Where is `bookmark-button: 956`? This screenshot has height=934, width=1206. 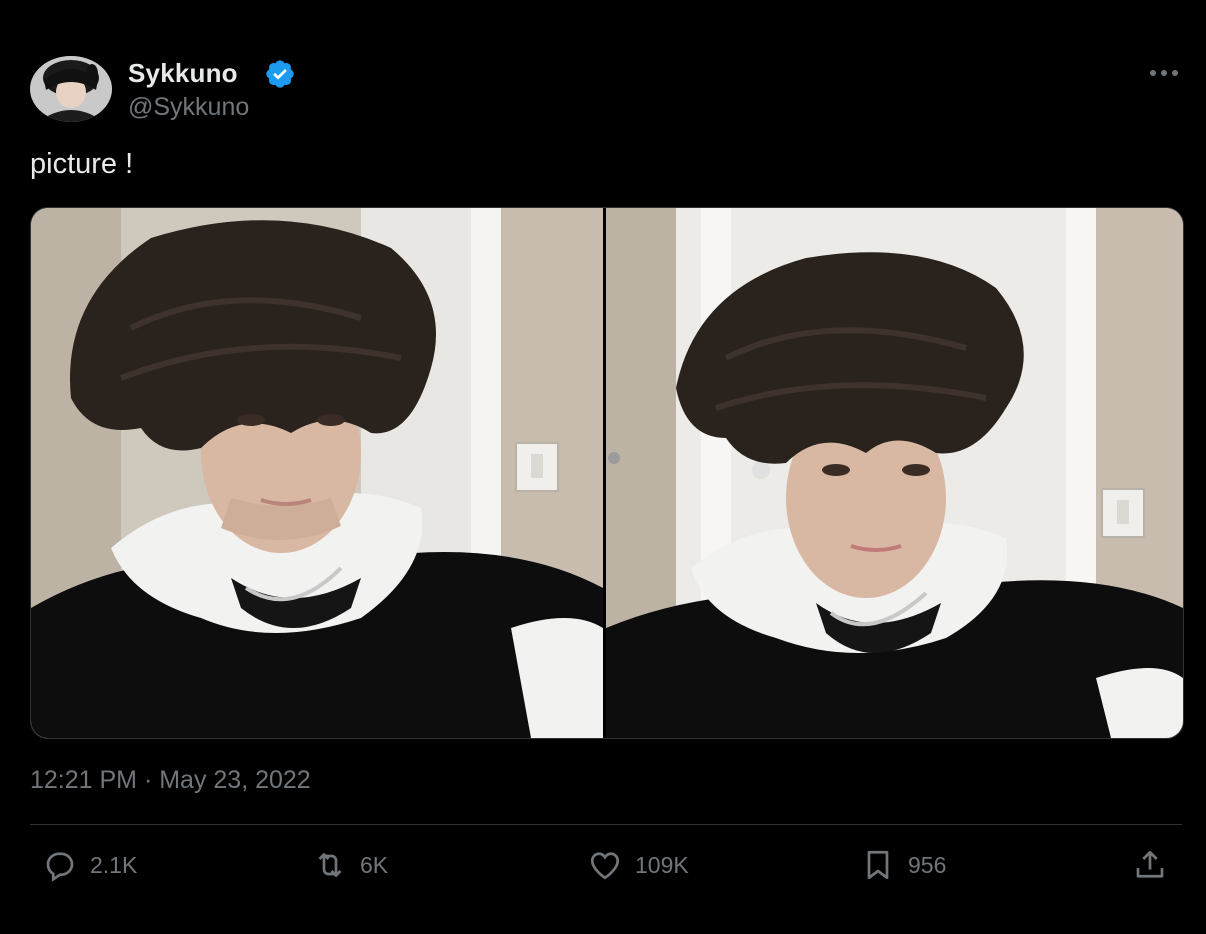
bookmark-button: 956 is located at coordinates (902, 865).